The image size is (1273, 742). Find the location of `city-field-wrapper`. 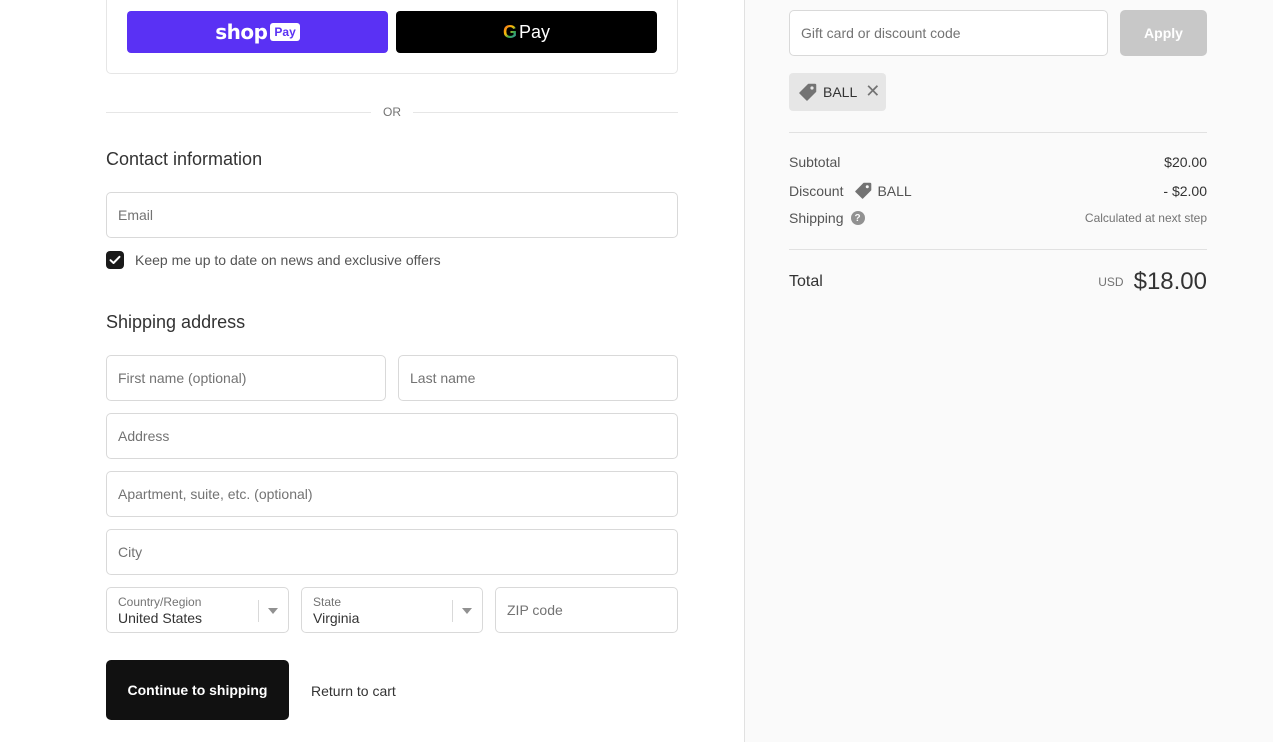

city-field-wrapper is located at coordinates (392, 552).